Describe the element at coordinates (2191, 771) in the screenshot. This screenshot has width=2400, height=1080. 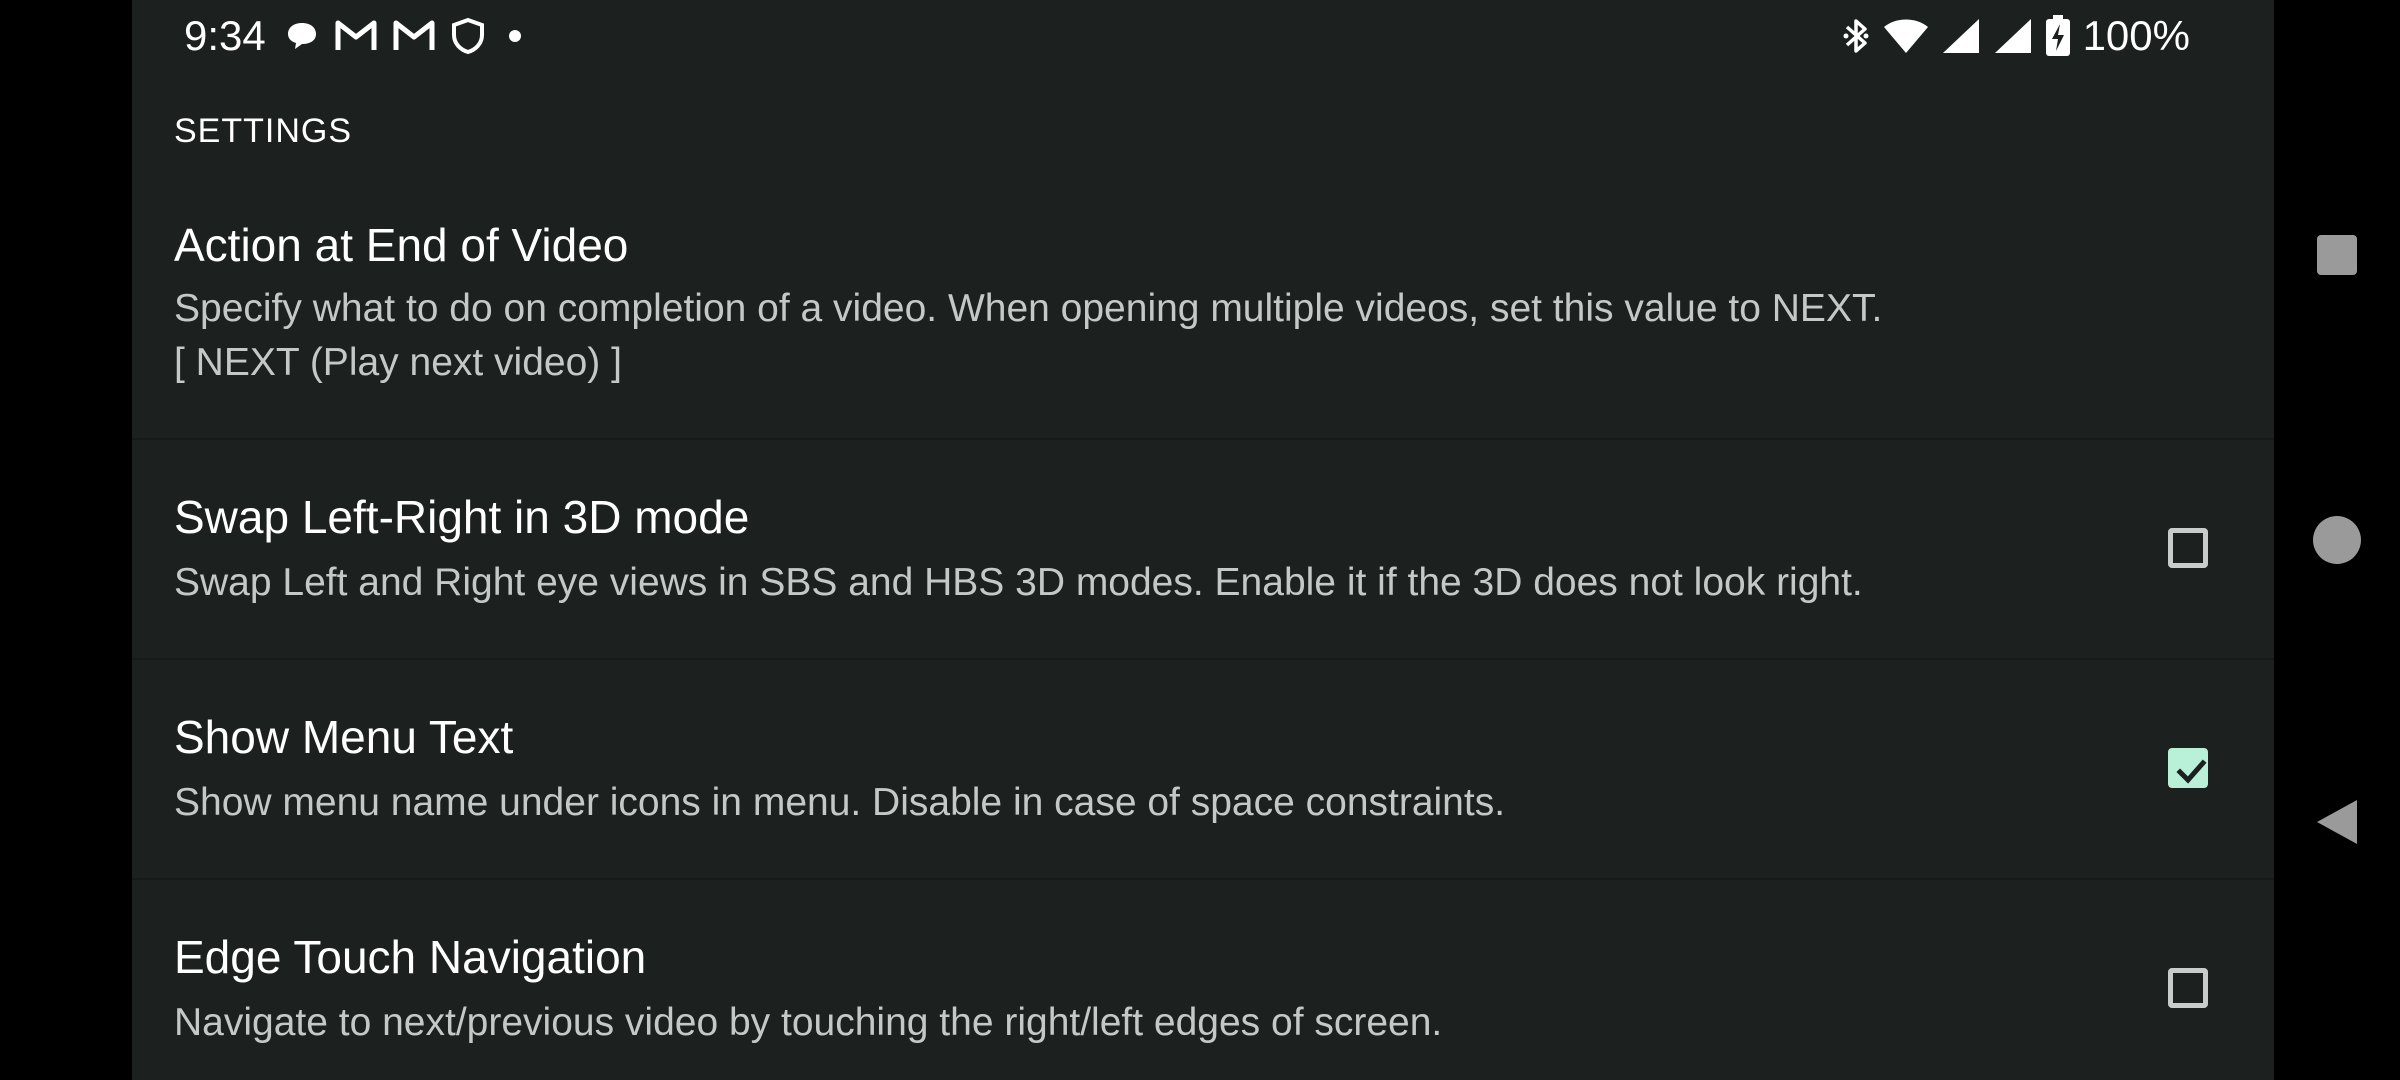
I see `checkmark-icon` at that location.